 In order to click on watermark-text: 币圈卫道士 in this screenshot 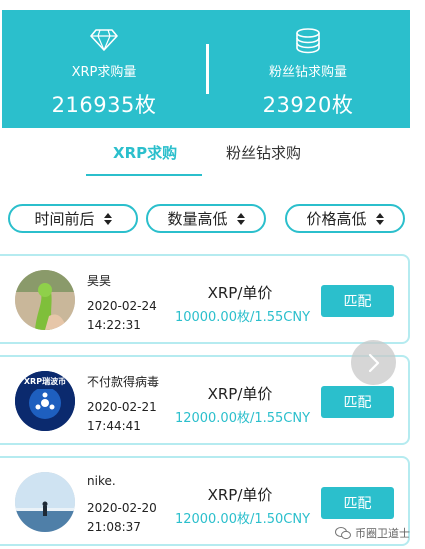, I will do `click(382, 533)`.